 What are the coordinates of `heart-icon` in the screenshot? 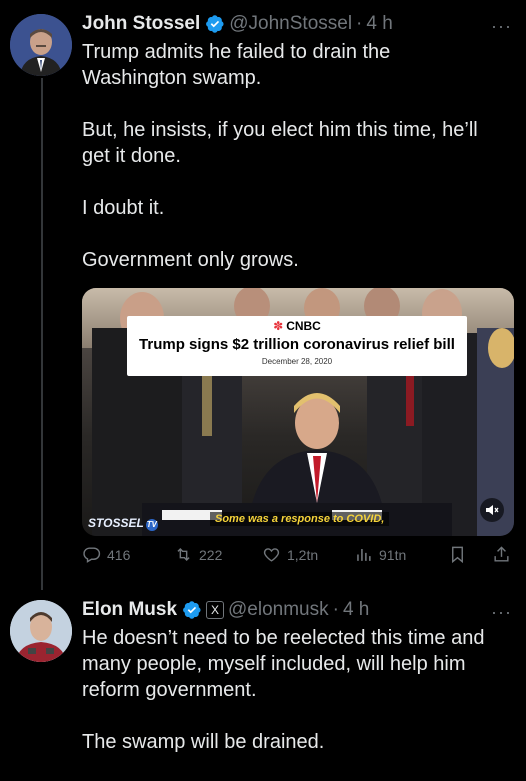 It's located at (271, 555).